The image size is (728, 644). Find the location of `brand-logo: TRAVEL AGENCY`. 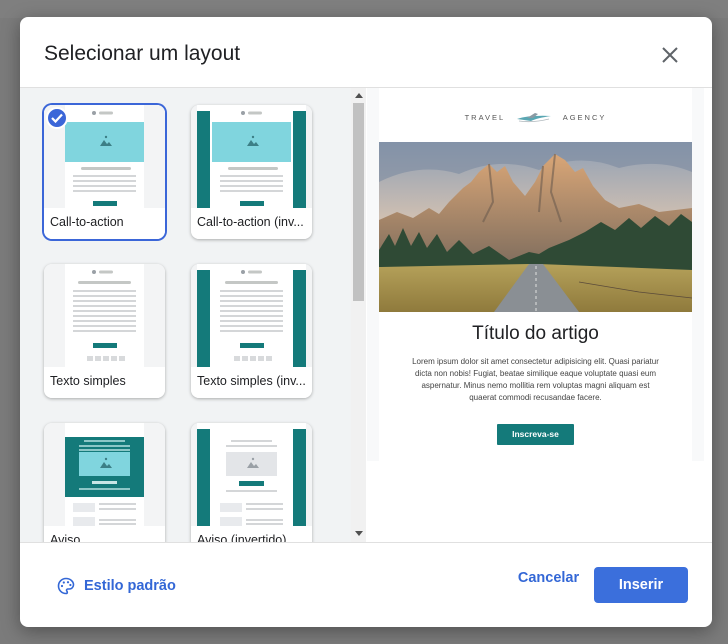

brand-logo: TRAVEL AGENCY is located at coordinates (535, 118).